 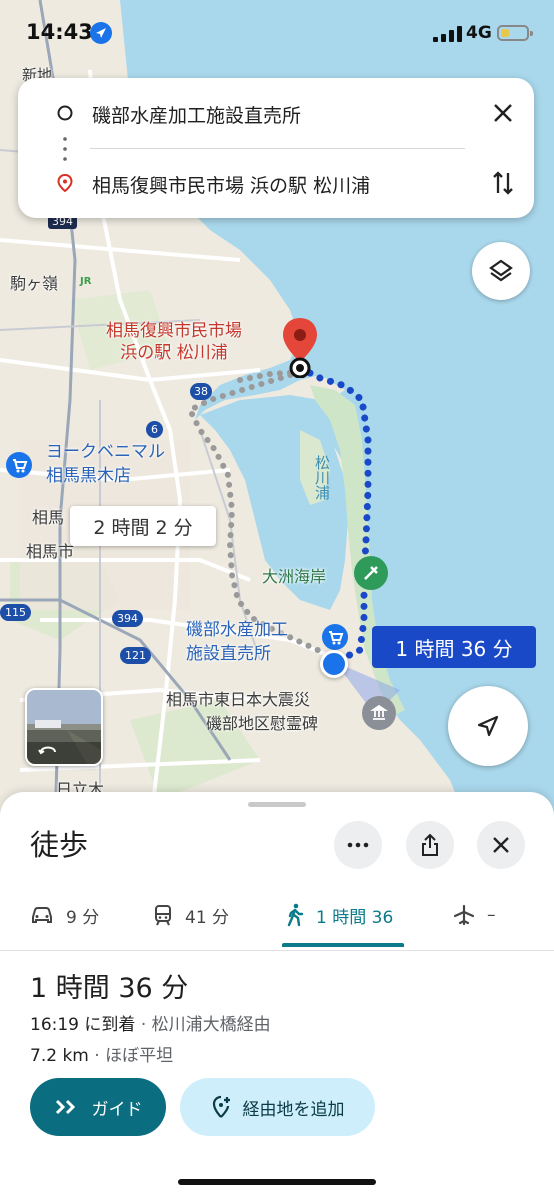 What do you see at coordinates (65, 183) in the screenshot?
I see `destination-pin-small-icon` at bounding box center [65, 183].